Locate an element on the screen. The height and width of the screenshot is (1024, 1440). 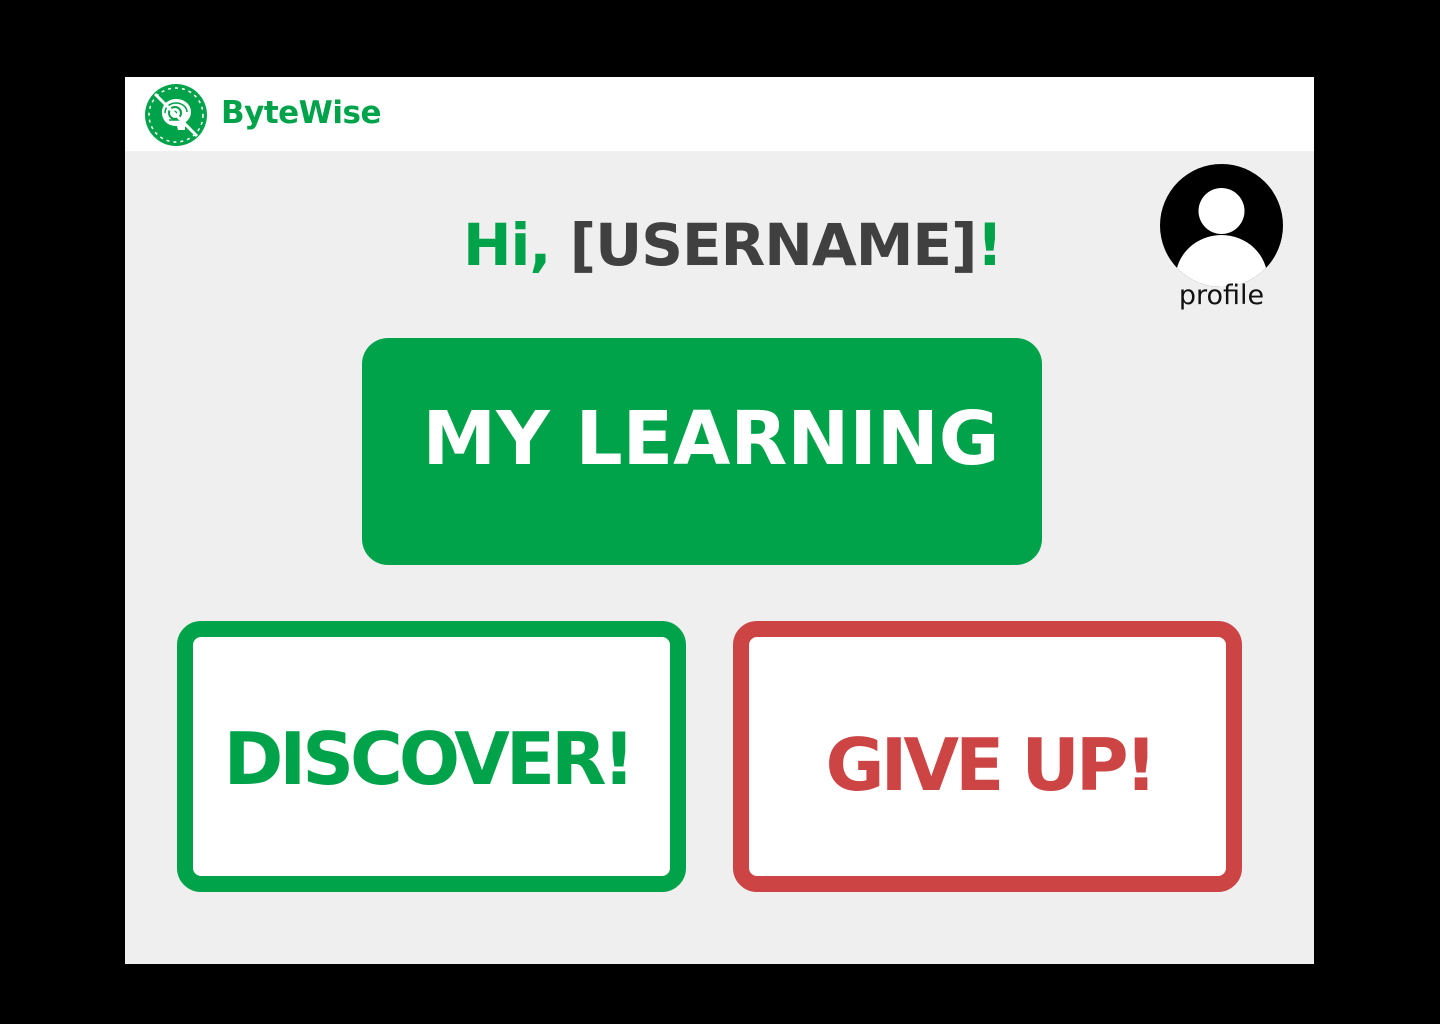
greeting-suffix: ! is located at coordinates (989, 245).